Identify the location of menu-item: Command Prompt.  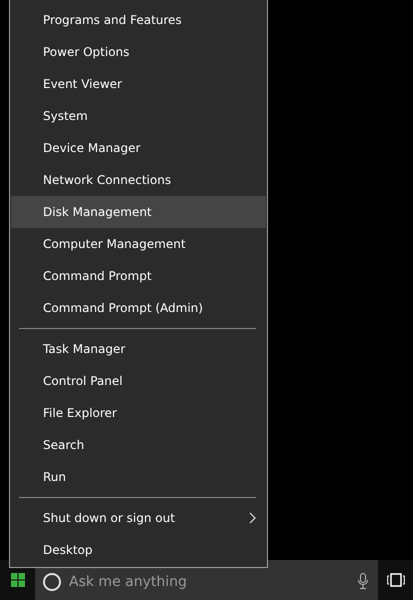
(138, 276).